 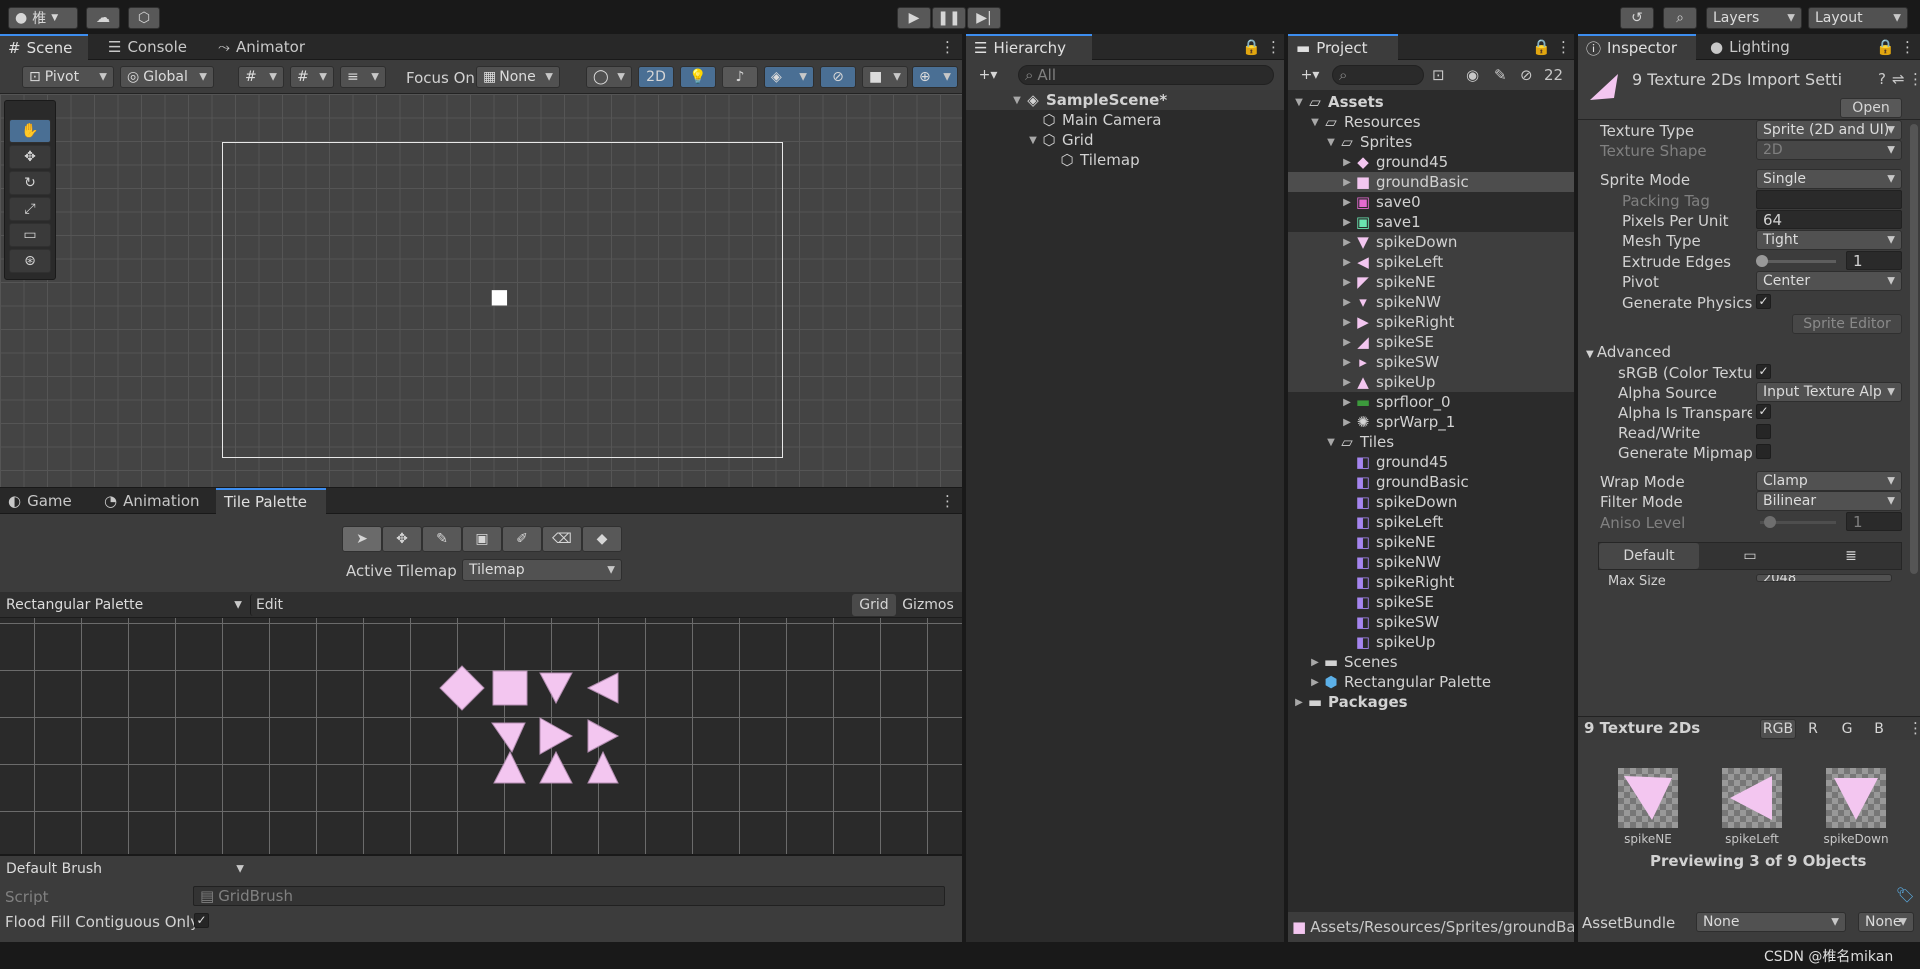 What do you see at coordinates (44, 47) in the screenshot?
I see `tab-scene: # Scene` at bounding box center [44, 47].